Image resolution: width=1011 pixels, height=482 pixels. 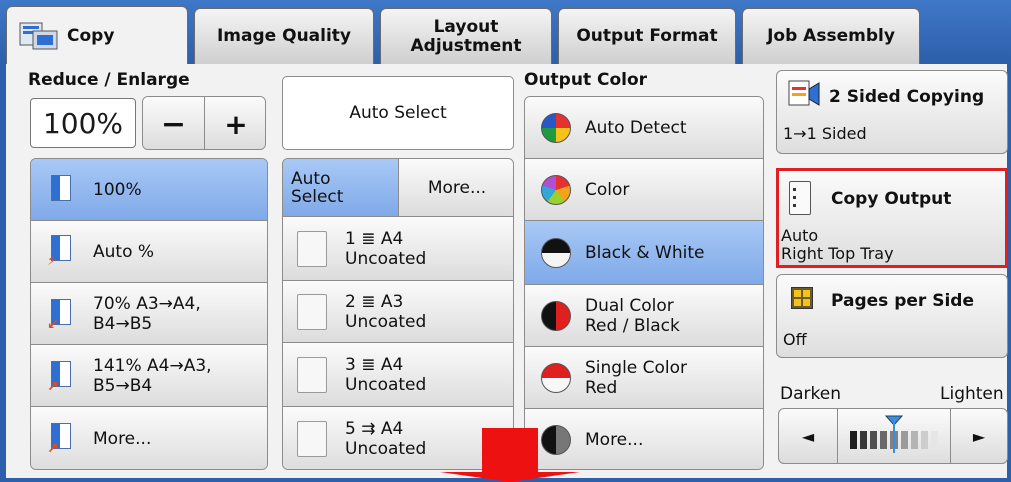 What do you see at coordinates (902, 301) in the screenshot?
I see `pages-per-side-title: Pages per Side` at bounding box center [902, 301].